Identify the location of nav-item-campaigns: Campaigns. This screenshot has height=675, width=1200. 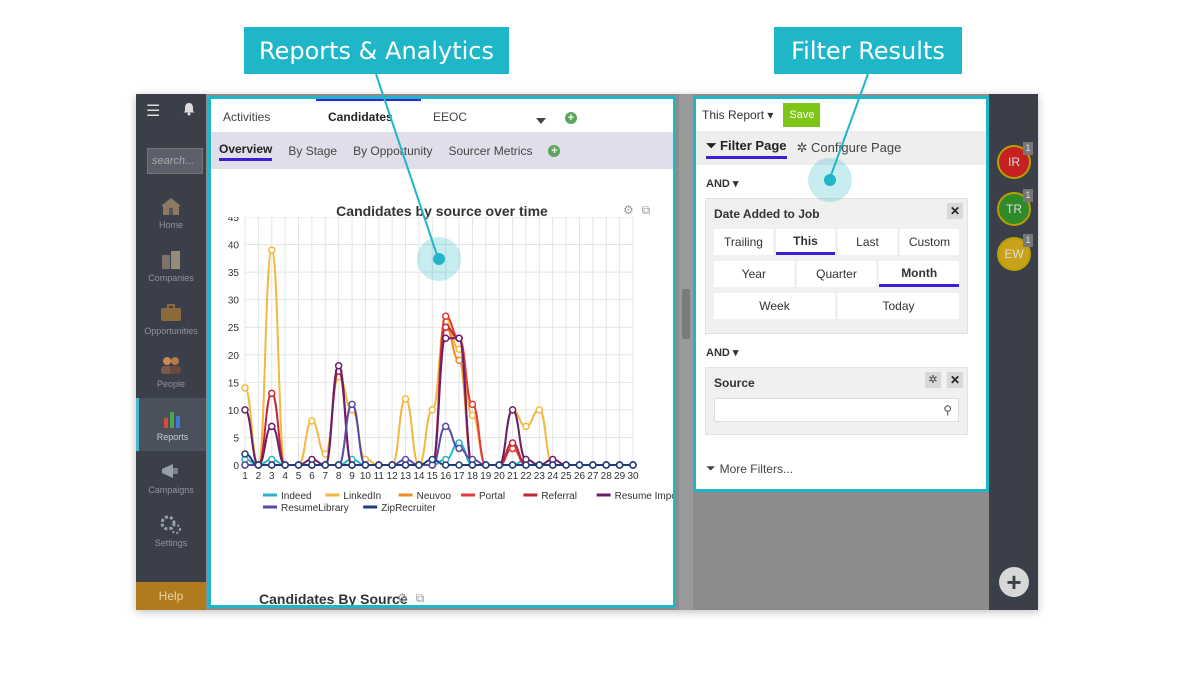
(171, 477).